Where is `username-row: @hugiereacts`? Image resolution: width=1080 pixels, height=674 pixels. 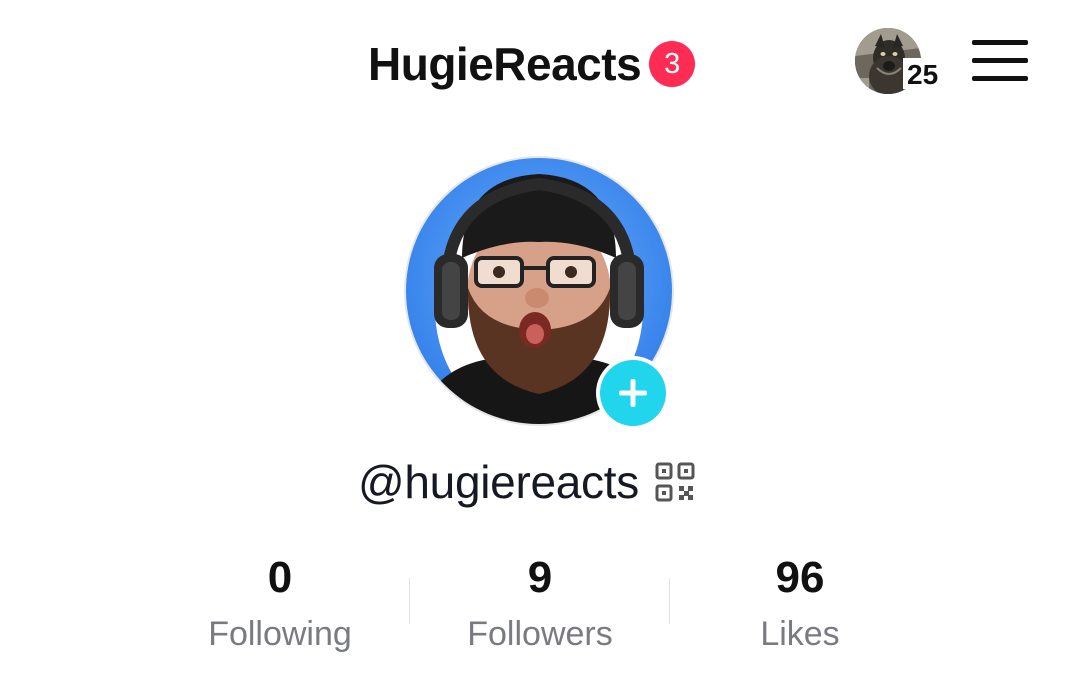 username-row: @hugiereacts is located at coordinates (526, 482).